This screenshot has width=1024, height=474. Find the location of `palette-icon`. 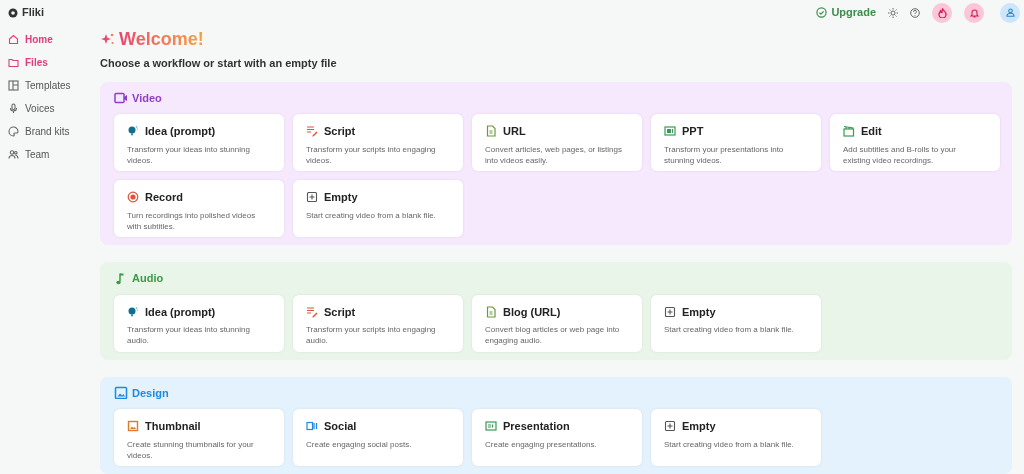

palette-icon is located at coordinates (13, 131).